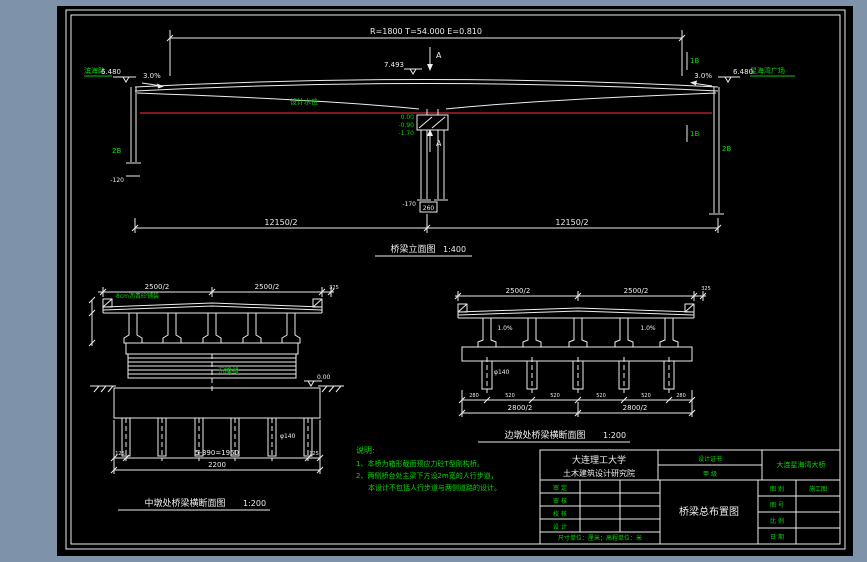  Describe the element at coordinates (767, 70) in the screenshot. I see `road-label-right: 星海湾广场` at that location.